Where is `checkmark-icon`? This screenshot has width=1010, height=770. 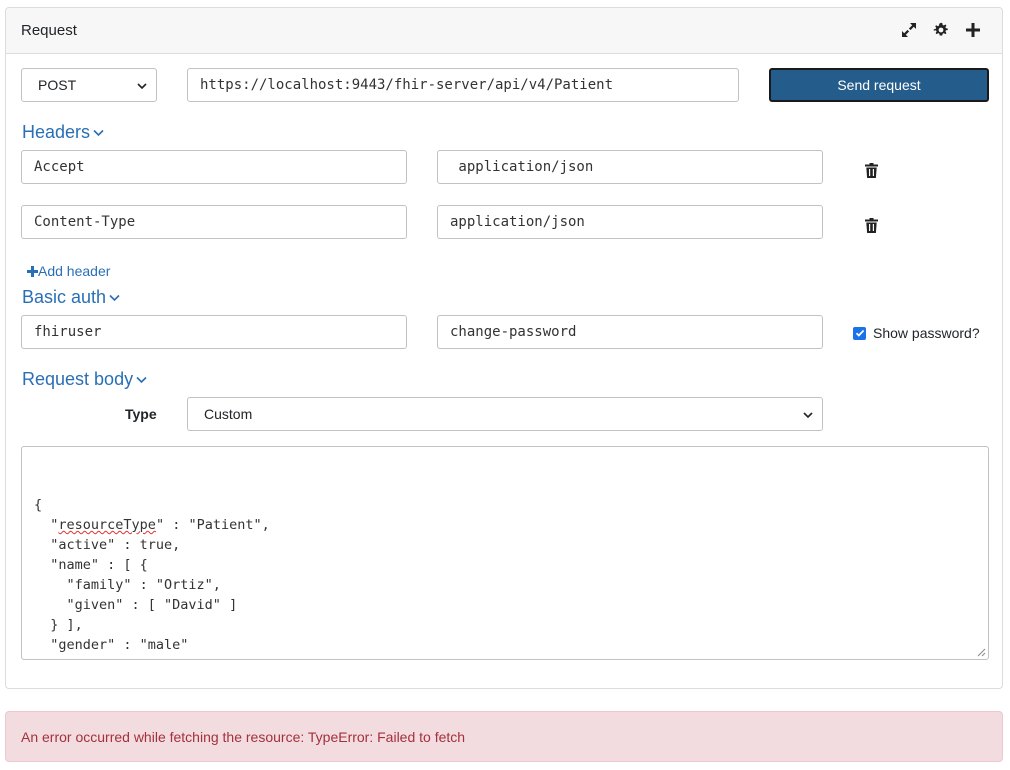
checkmark-icon is located at coordinates (859, 333).